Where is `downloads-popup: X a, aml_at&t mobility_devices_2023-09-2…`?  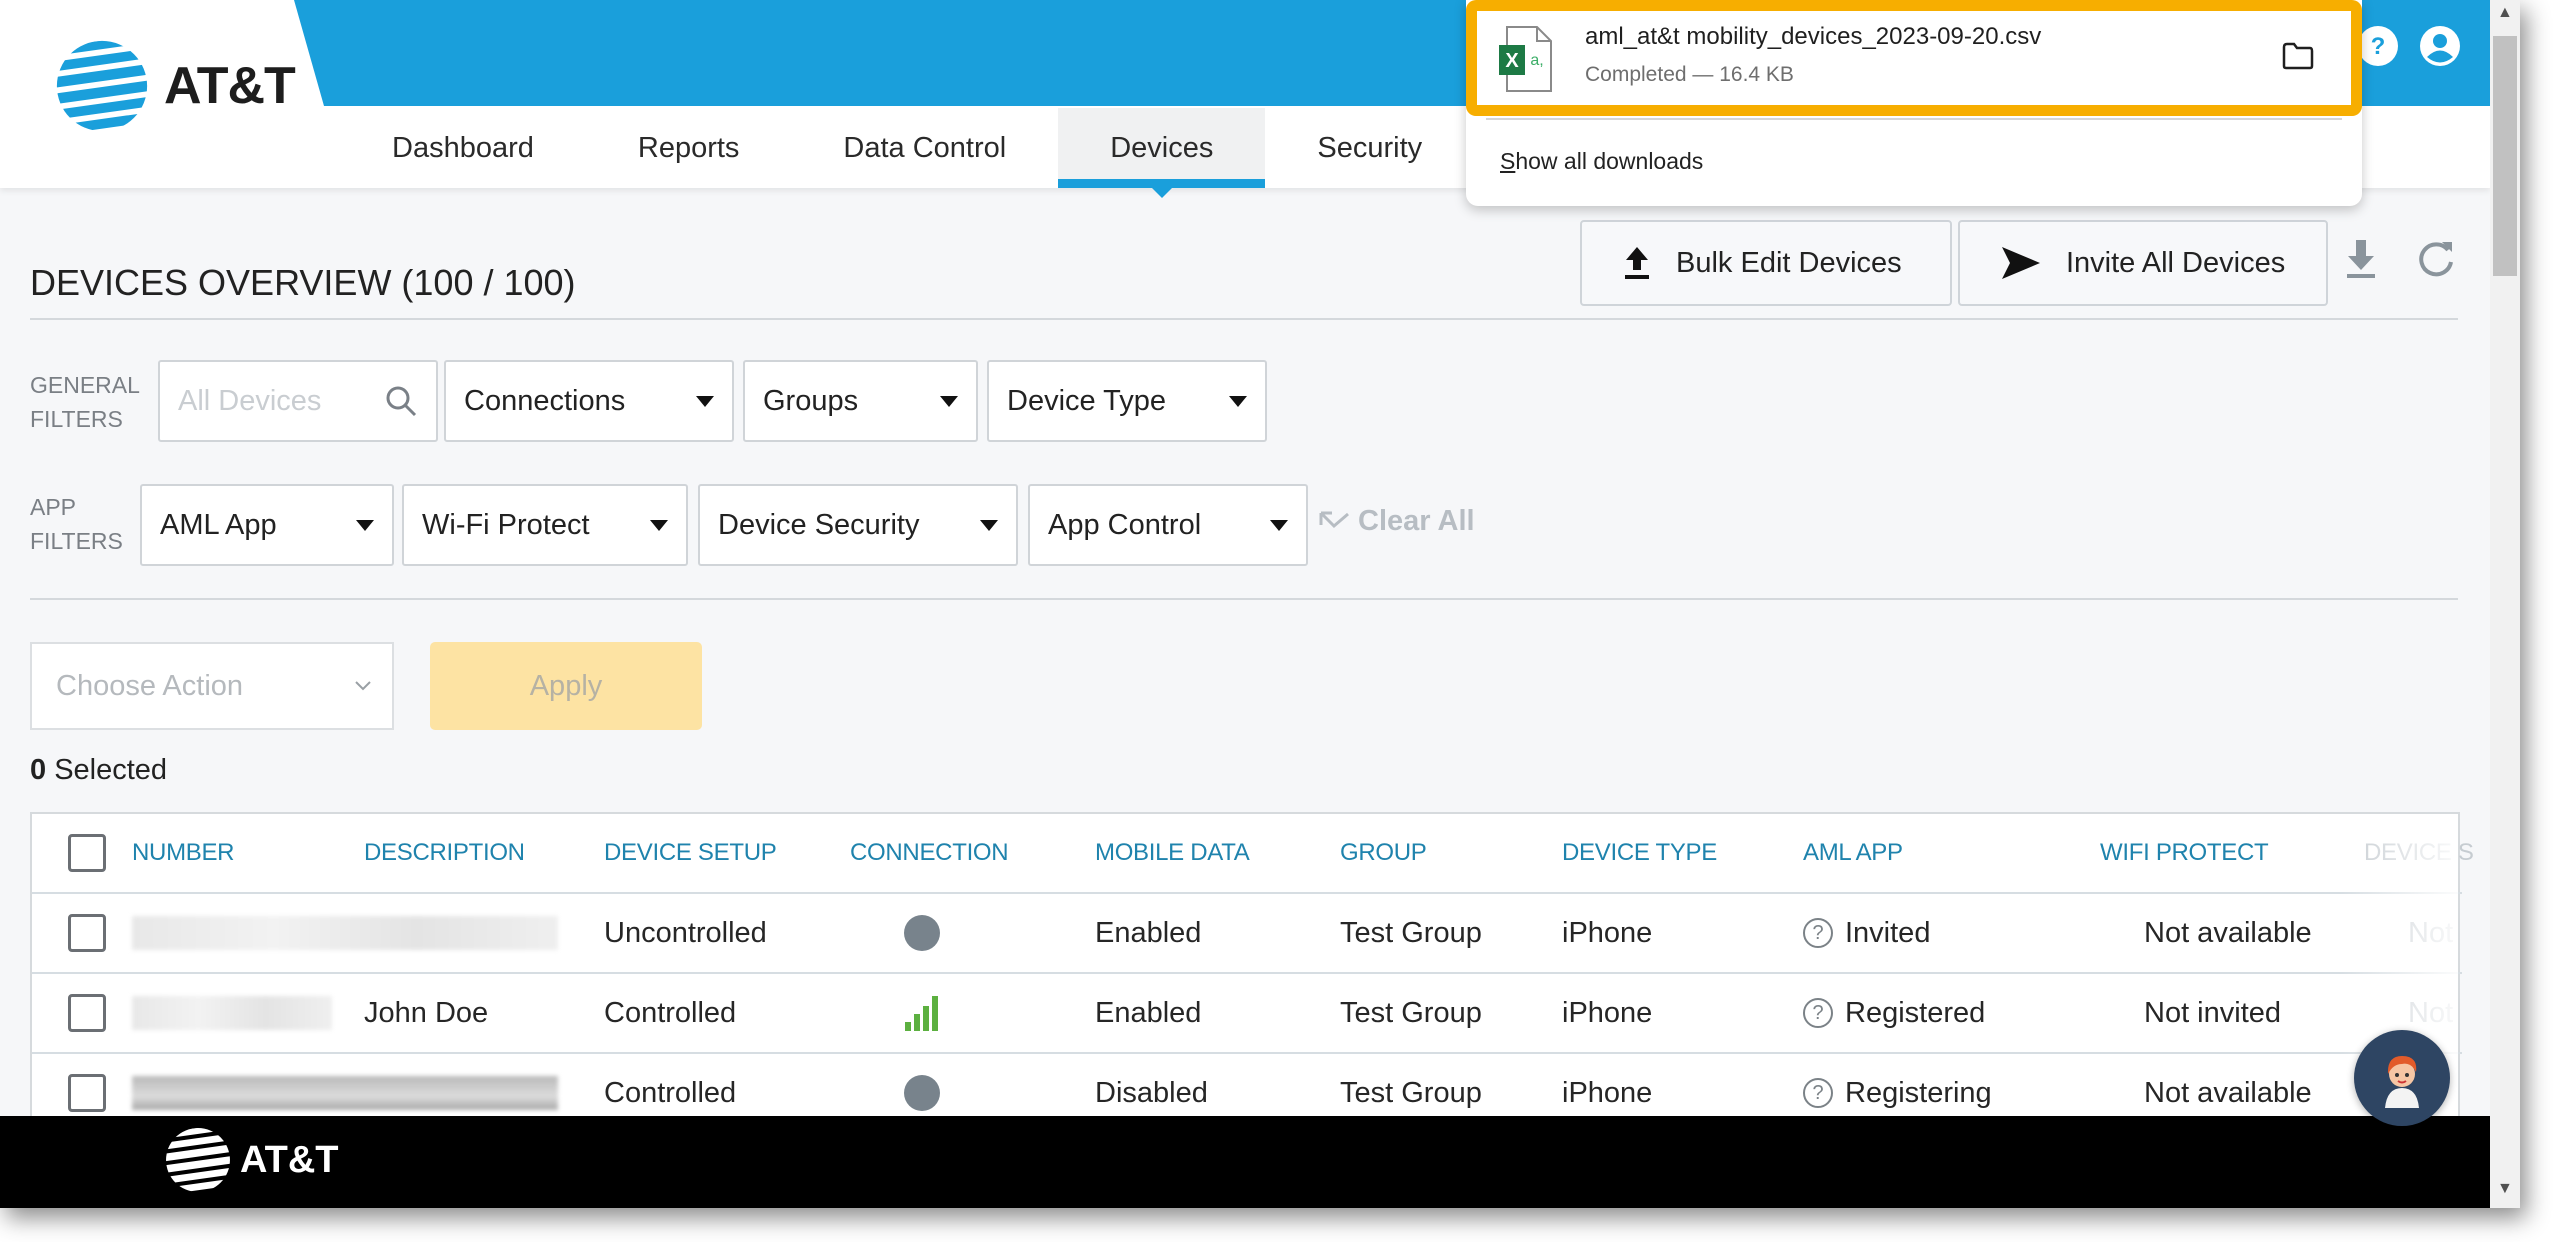 downloads-popup: X a, aml_at&t mobility_devices_2023-09-2… is located at coordinates (1914, 103).